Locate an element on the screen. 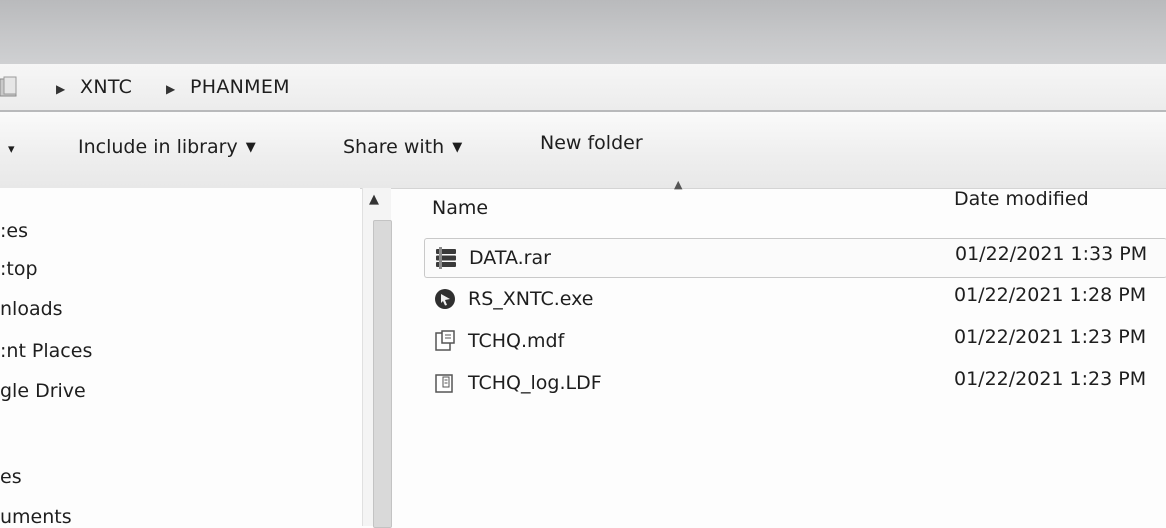 This screenshot has width=1166, height=528. file-row: TCHQ_log.LDF 01/22/2021 1:23 PM is located at coordinates (795, 383).